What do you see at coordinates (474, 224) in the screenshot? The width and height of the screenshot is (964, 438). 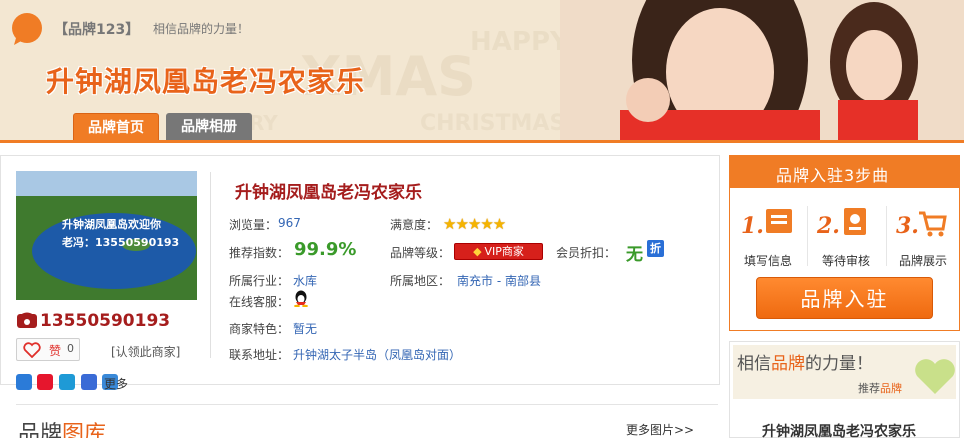 I see `satisfaction-stars: ★★★★★` at bounding box center [474, 224].